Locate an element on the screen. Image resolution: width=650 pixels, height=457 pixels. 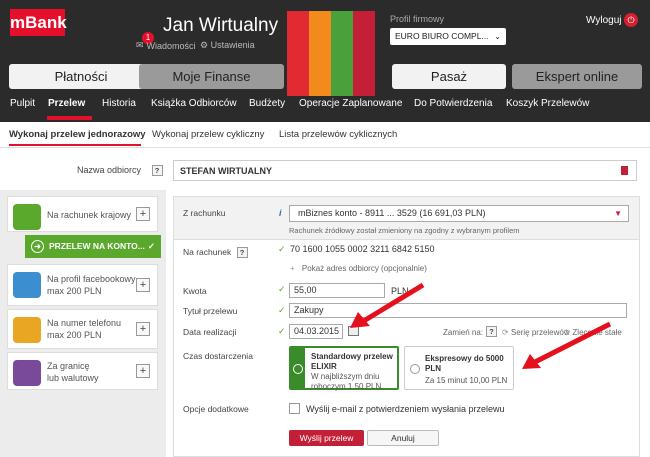
show-address-link: + Pokaż adres odbiorcy (opcjonalnie) is located at coordinates (358, 268).